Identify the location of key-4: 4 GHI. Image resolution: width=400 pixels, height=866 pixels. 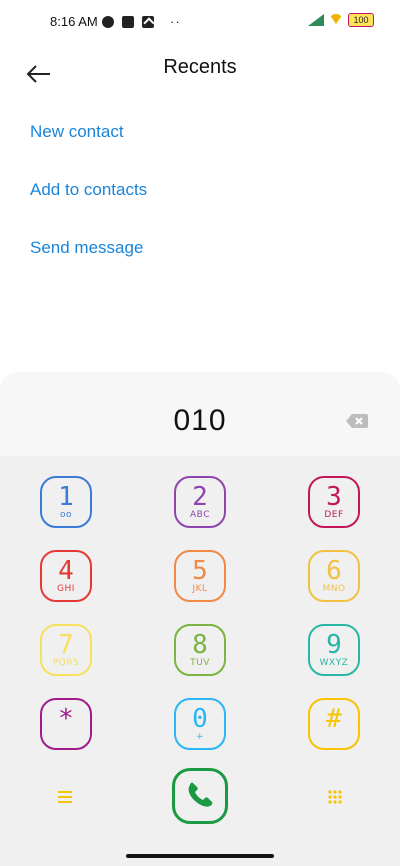
(66, 576).